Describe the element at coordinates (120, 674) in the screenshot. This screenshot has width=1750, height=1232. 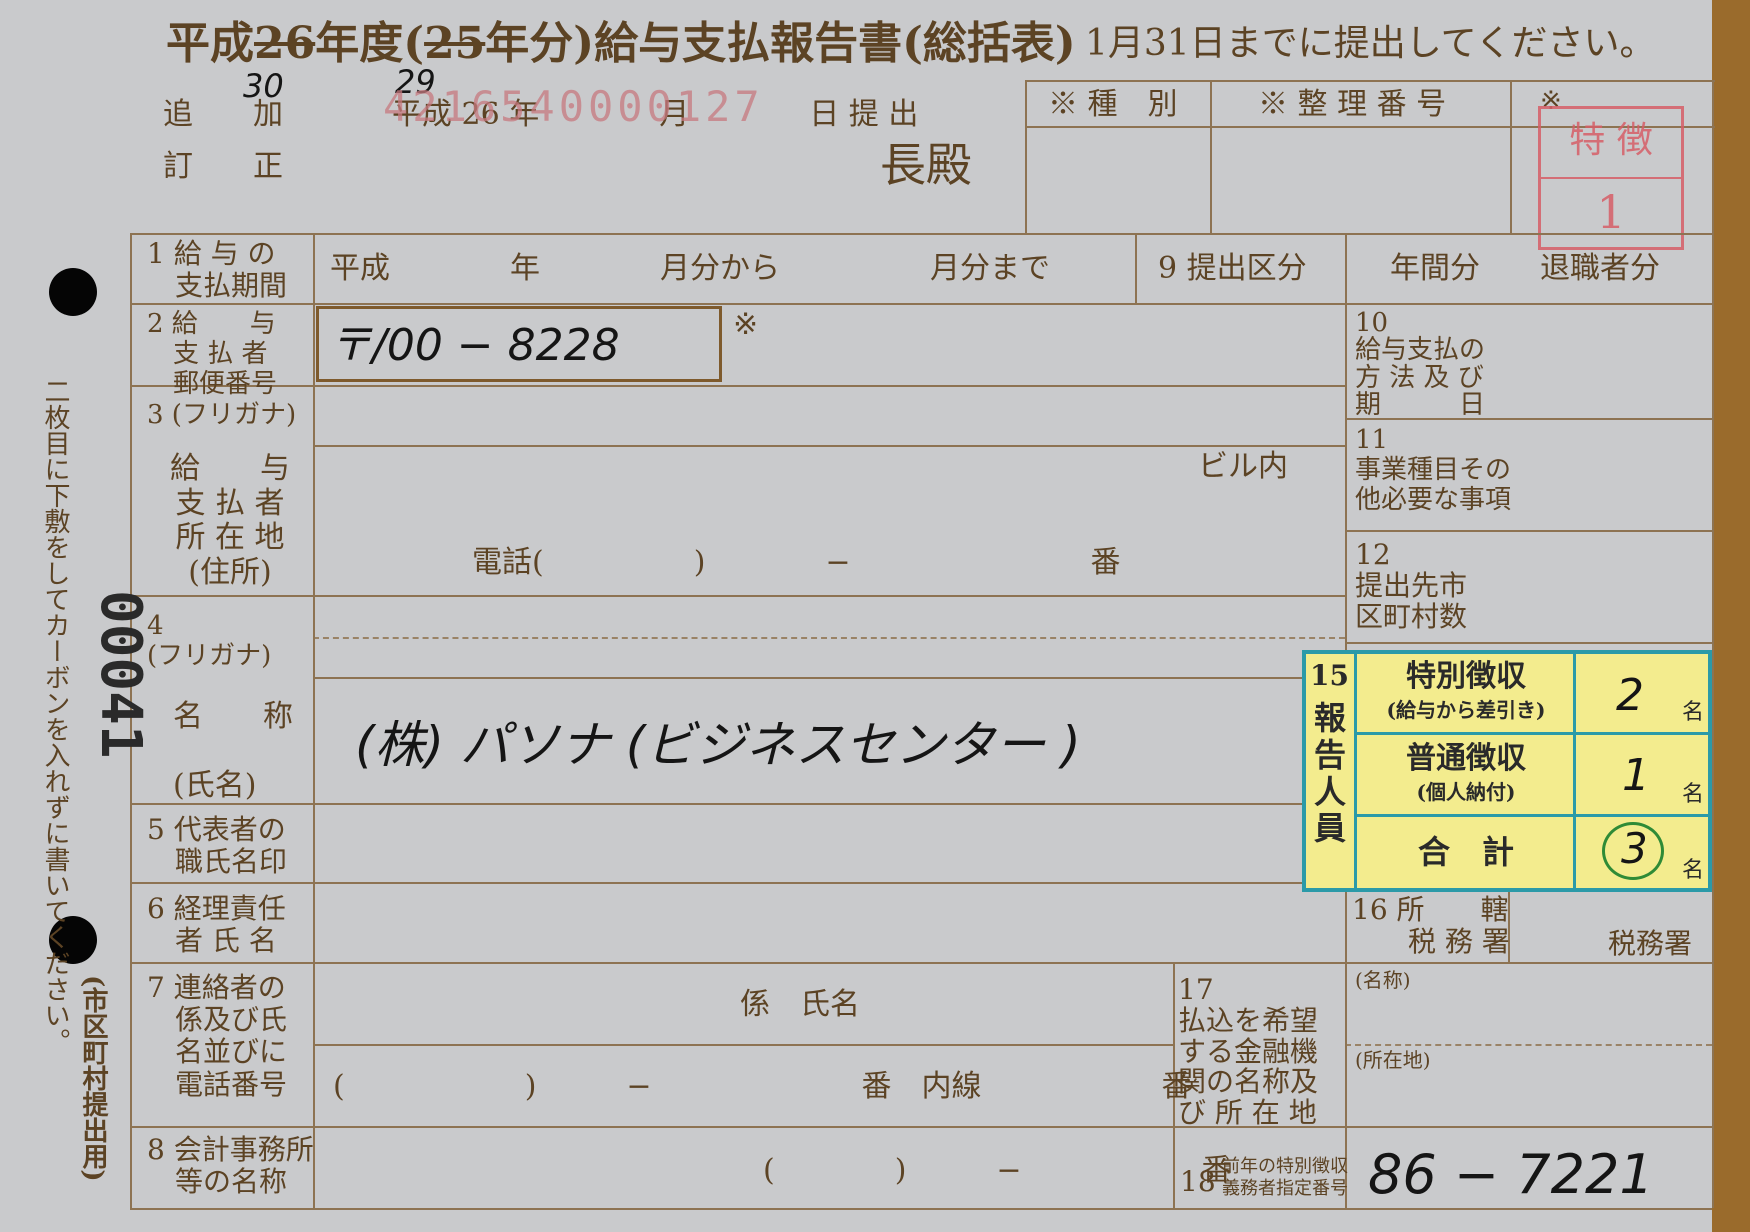
I see `serial-number: 00041` at that location.